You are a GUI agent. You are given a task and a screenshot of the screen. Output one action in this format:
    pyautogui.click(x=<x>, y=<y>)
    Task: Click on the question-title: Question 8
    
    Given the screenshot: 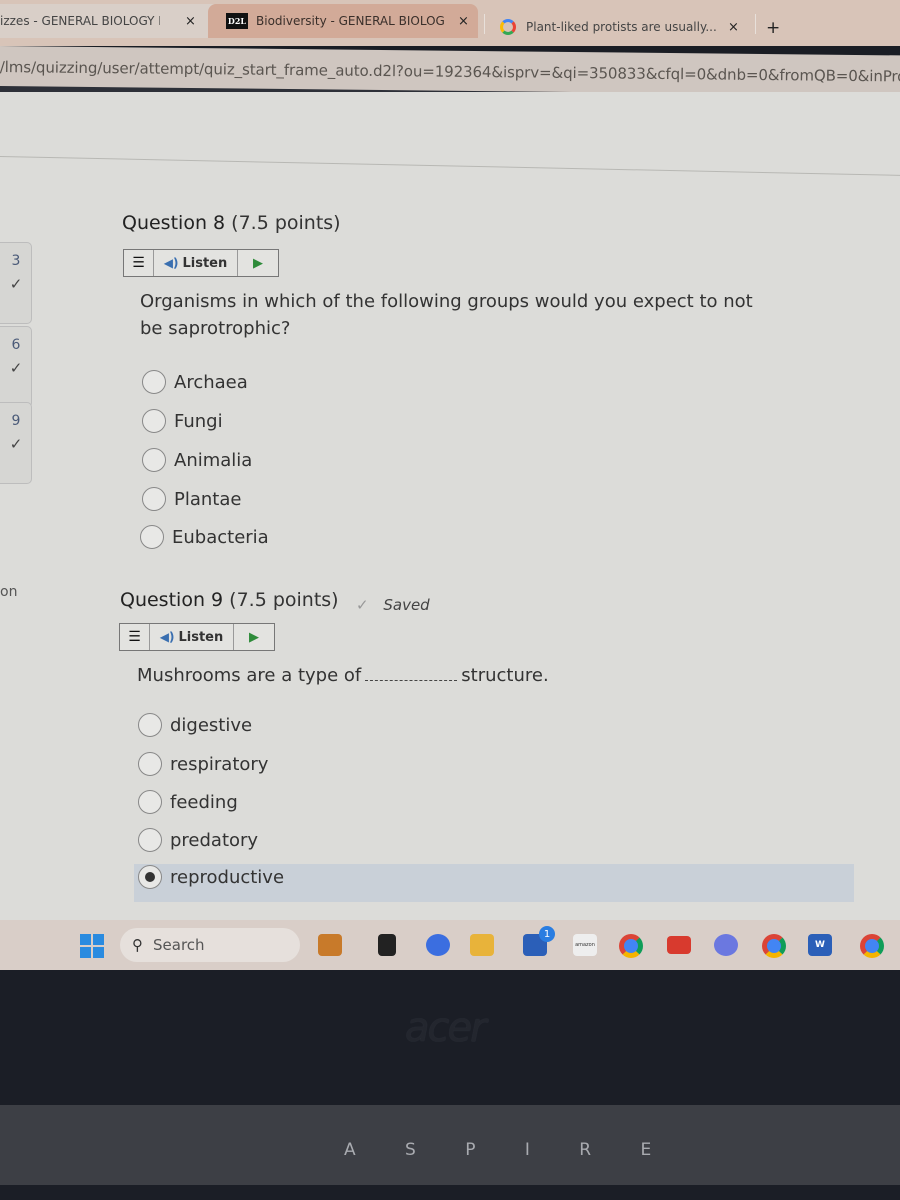 What is the action you would take?
    pyautogui.click(x=174, y=223)
    